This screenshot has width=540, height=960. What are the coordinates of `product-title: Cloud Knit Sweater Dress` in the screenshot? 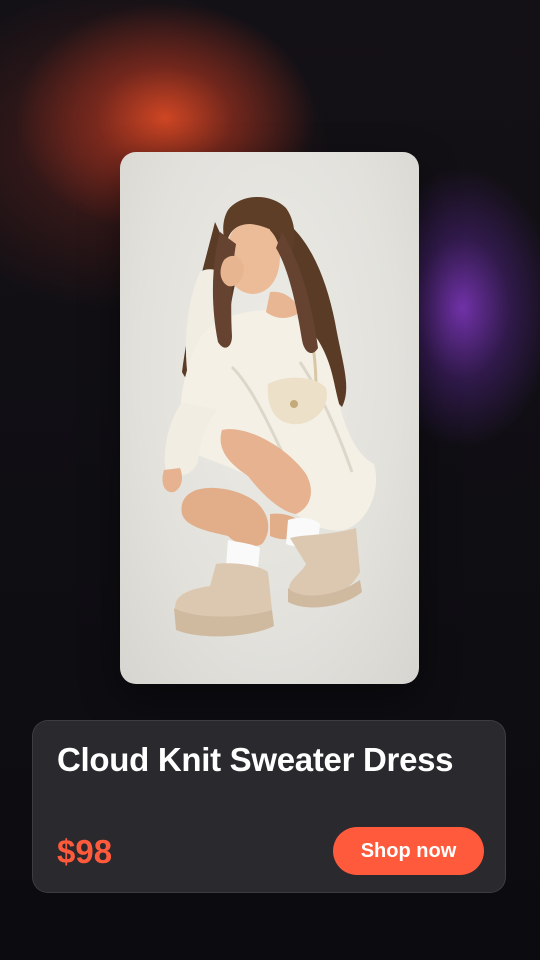 It's located at (255, 759).